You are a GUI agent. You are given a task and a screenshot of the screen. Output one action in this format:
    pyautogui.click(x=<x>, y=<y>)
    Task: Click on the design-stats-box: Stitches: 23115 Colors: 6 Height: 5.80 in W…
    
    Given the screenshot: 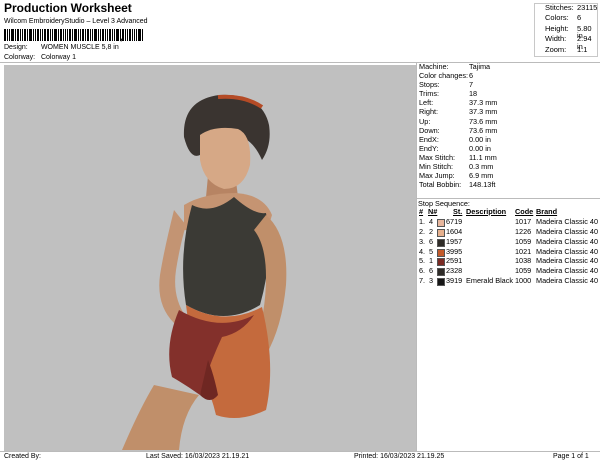 What is the action you would take?
    pyautogui.click(x=566, y=30)
    